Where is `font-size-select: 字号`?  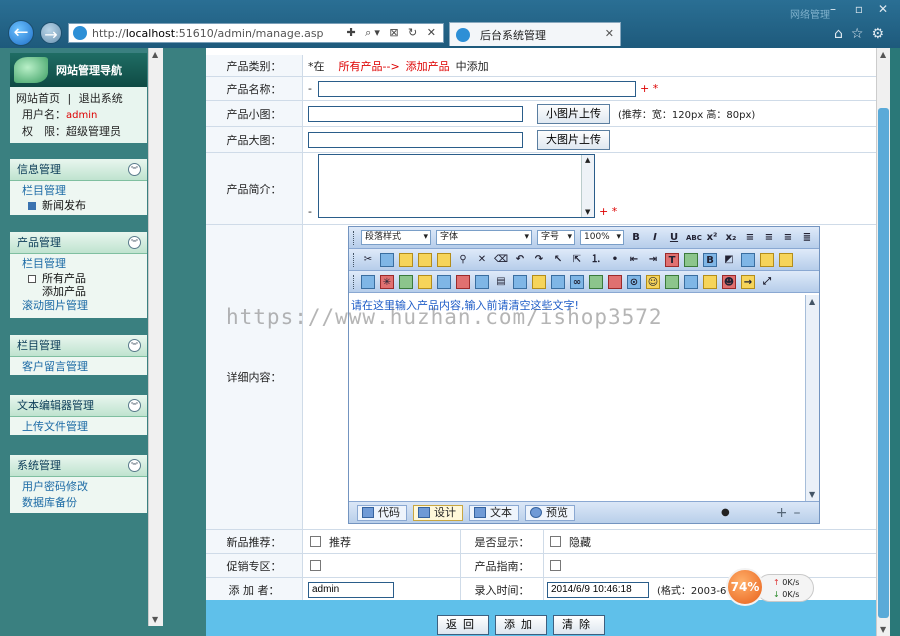 font-size-select: 字号 is located at coordinates (556, 237).